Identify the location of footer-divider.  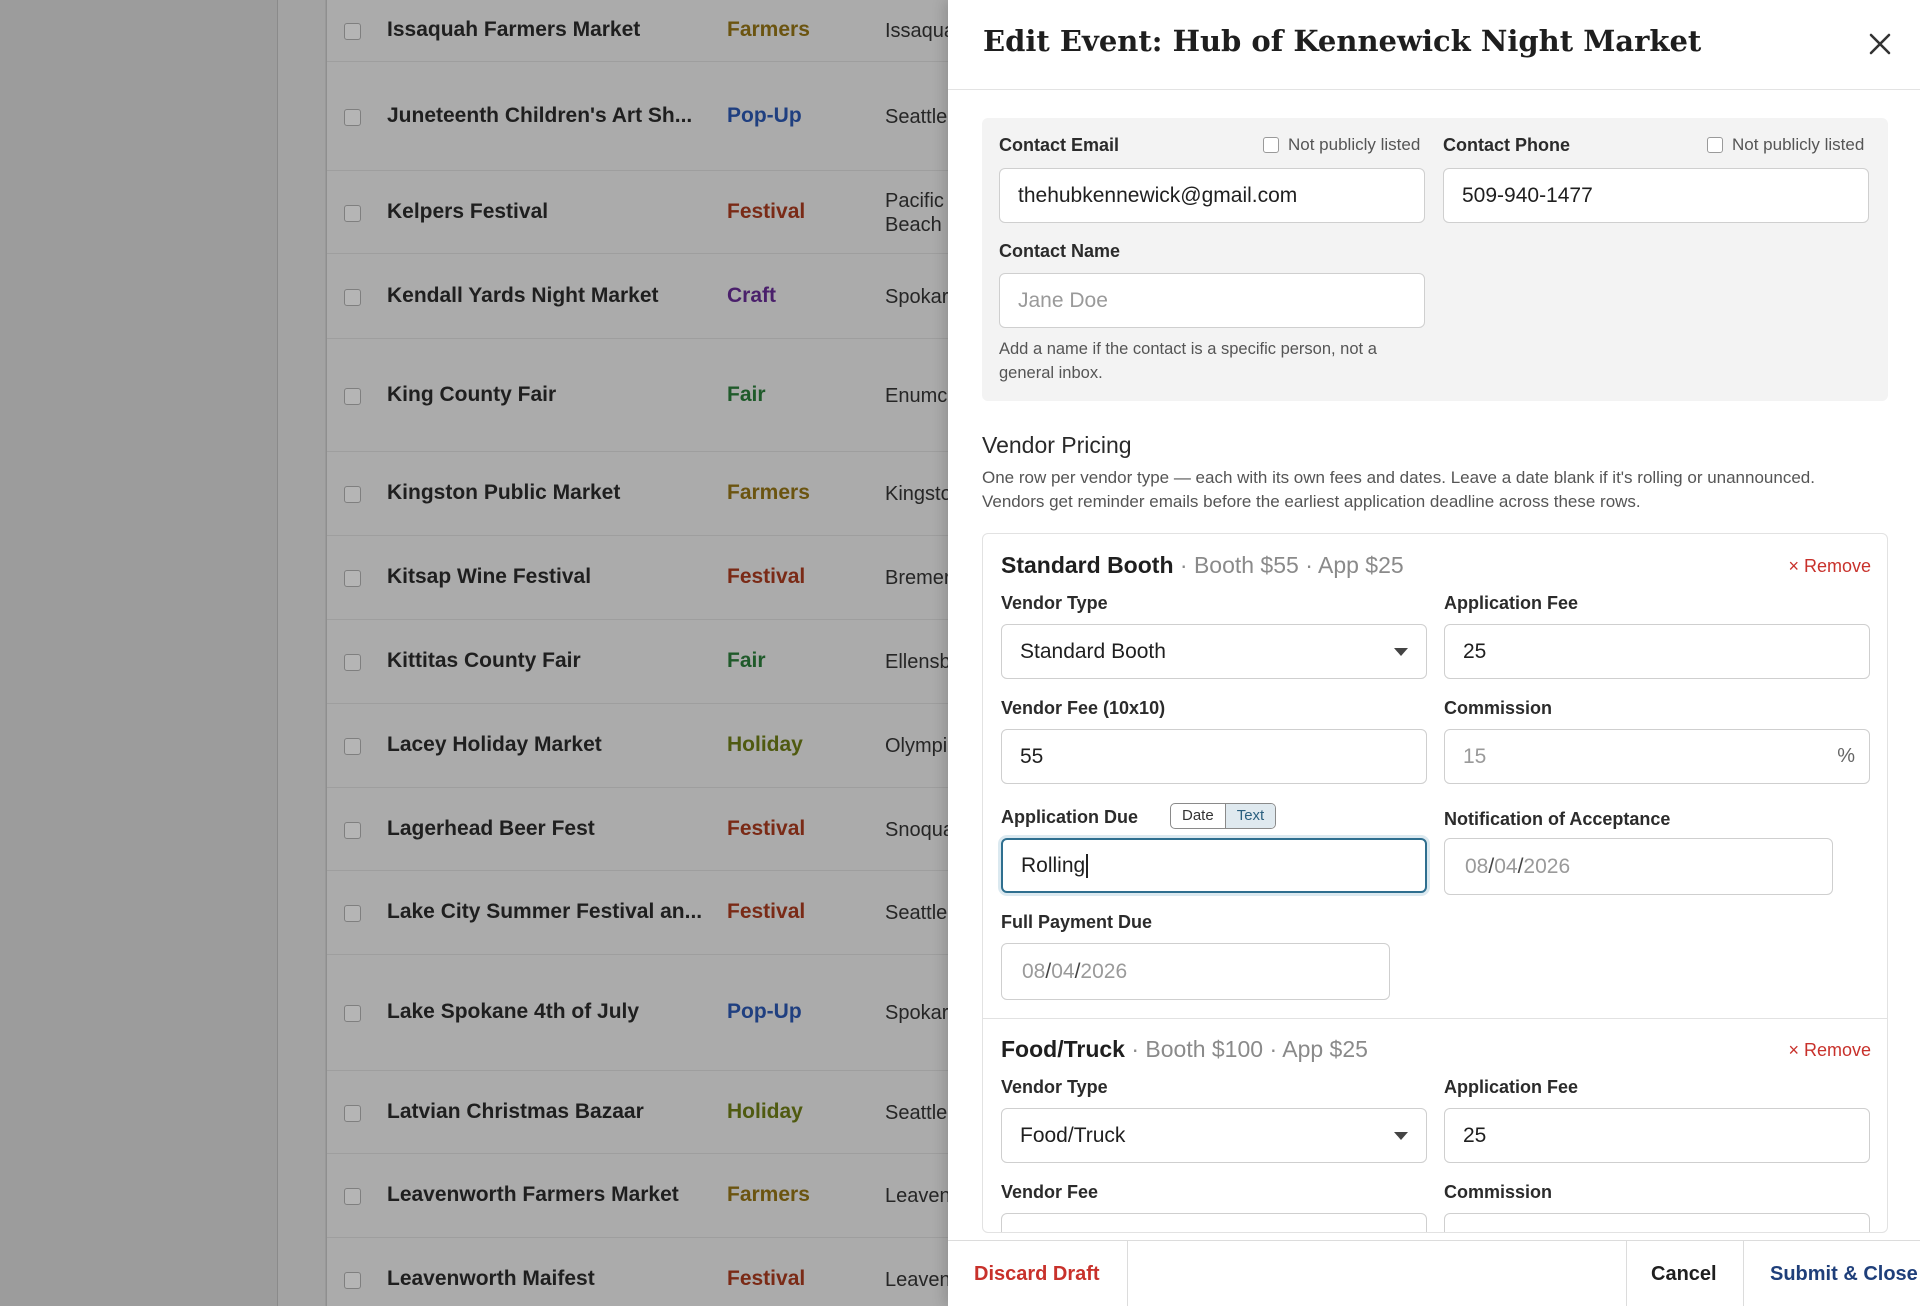
(1626, 1273).